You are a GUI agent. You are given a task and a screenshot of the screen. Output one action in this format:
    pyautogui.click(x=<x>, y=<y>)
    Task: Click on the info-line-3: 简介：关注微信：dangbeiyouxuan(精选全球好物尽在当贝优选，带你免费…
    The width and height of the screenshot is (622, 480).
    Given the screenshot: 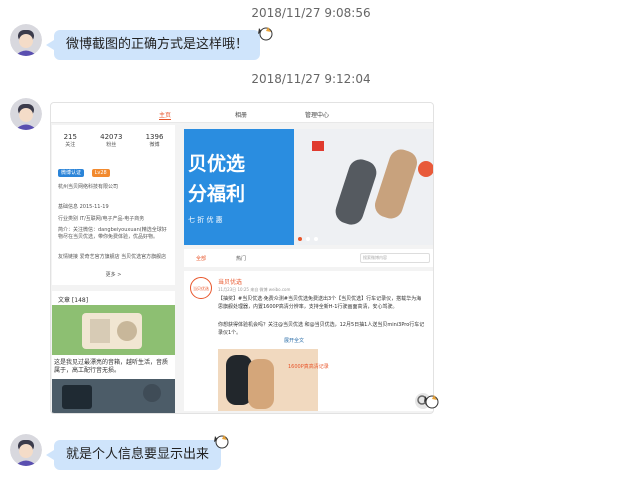 What is the action you would take?
    pyautogui.click(x=112, y=233)
    